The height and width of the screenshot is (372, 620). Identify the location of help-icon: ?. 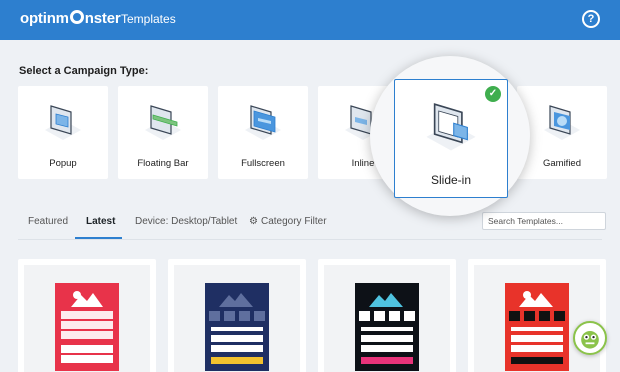
(591, 19).